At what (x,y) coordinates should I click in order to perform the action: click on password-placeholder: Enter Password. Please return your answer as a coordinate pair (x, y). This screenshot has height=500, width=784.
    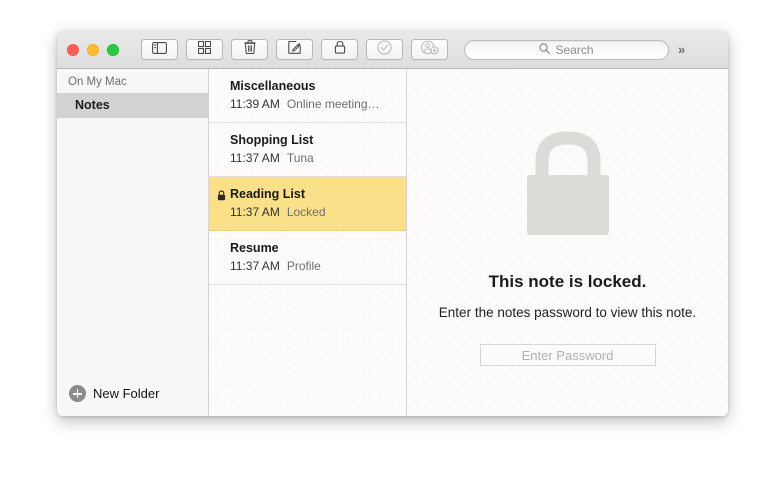
    Looking at the image, I should click on (567, 355).